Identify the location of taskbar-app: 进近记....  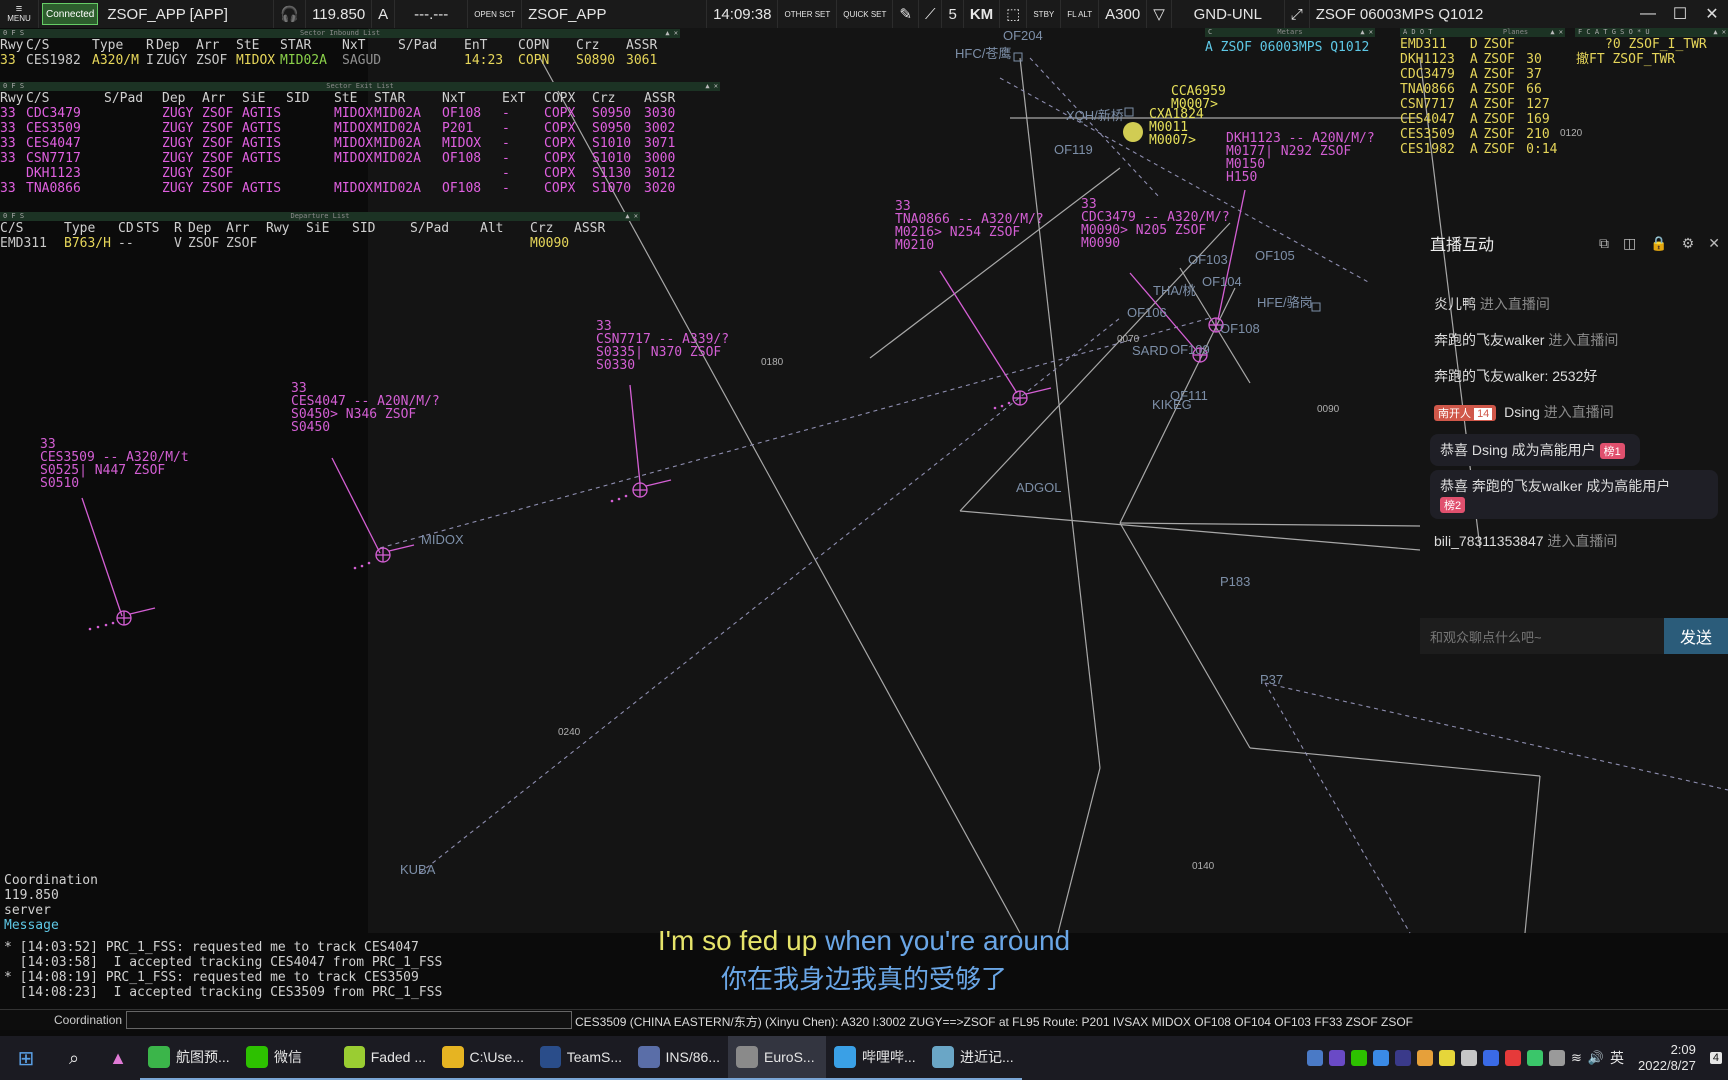
(973, 1058).